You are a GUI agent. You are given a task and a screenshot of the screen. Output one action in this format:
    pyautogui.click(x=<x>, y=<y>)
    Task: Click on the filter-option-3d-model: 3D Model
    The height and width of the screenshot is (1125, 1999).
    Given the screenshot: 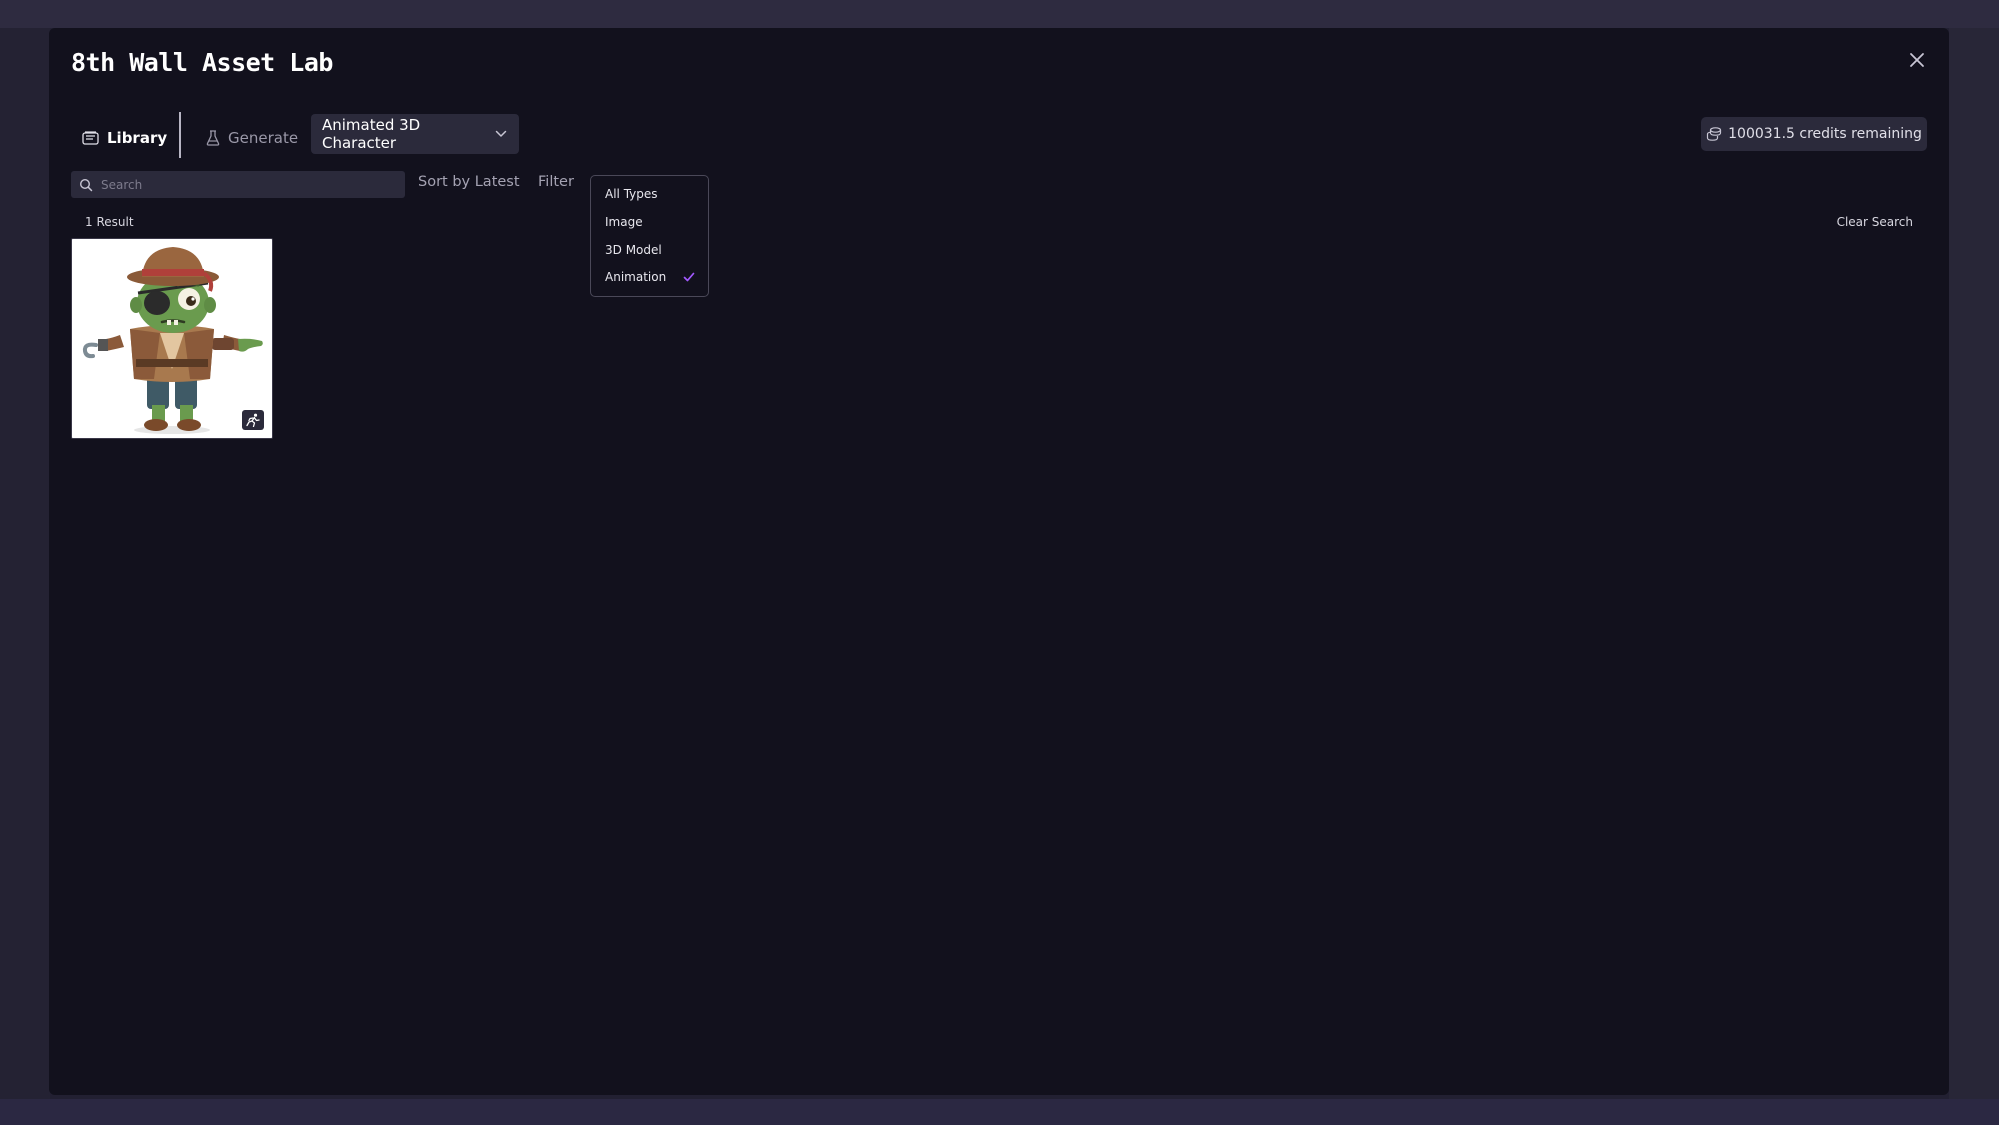 What is the action you would take?
    pyautogui.click(x=650, y=250)
    